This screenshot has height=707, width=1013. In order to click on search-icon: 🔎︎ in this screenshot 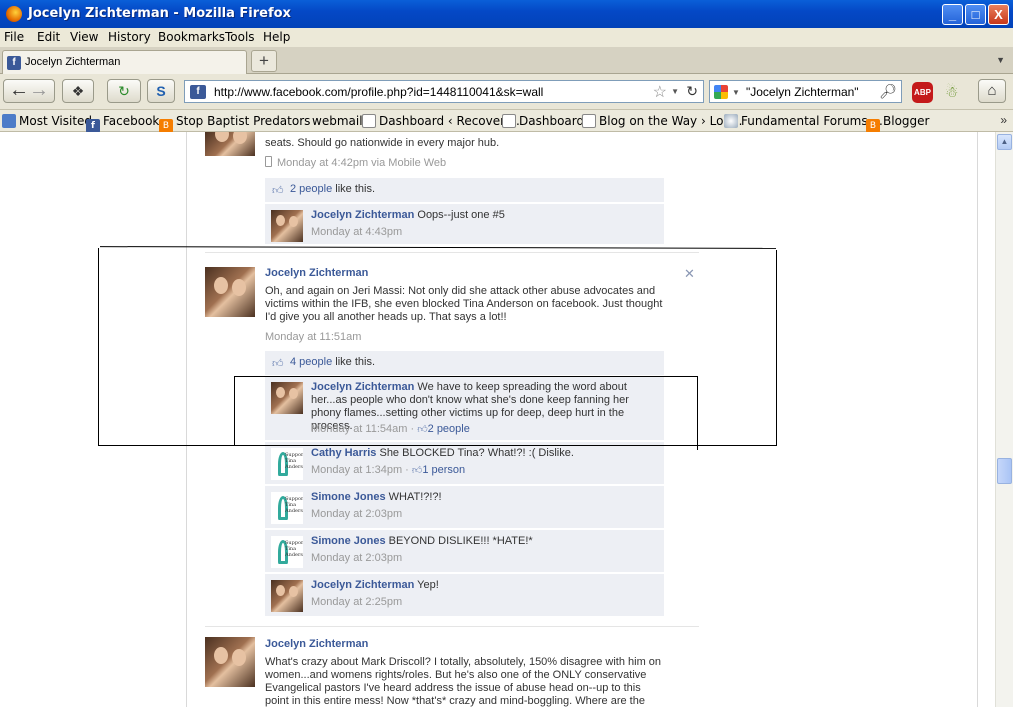, I will do `click(888, 91)`.